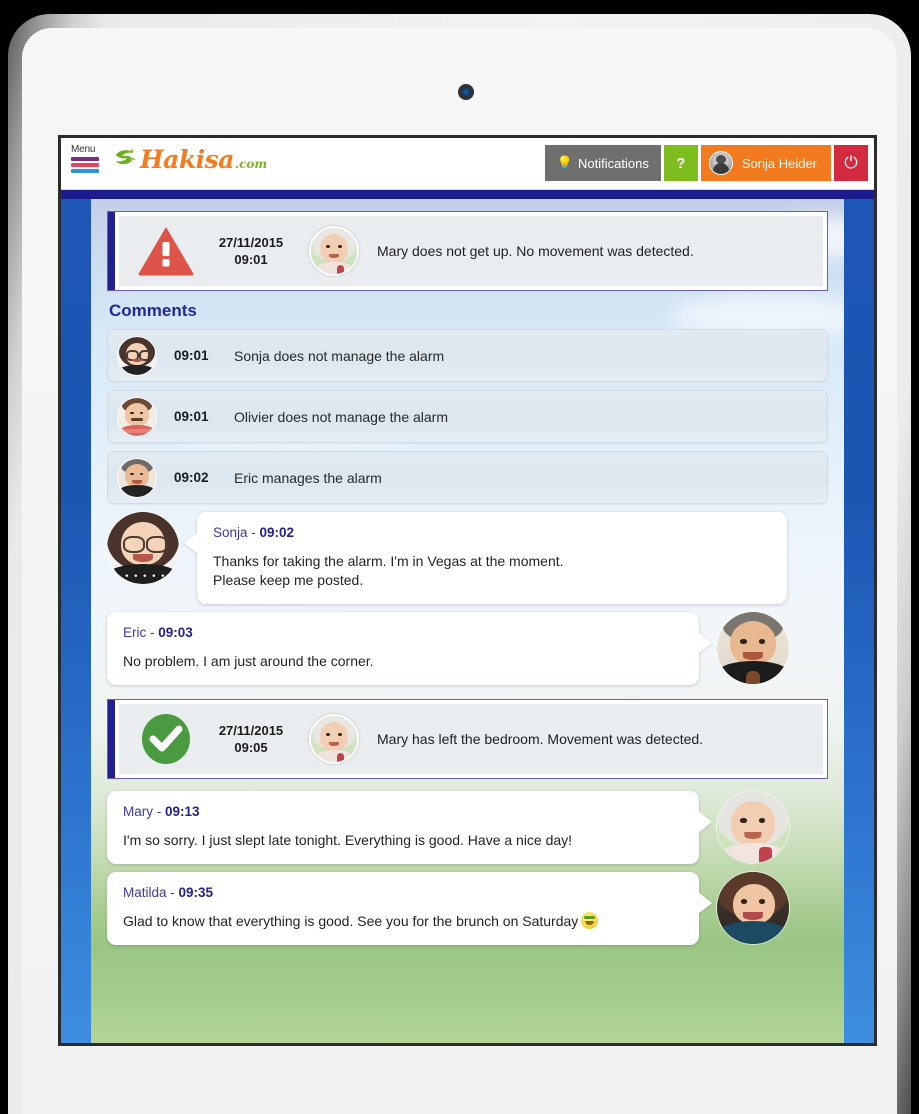 The height and width of the screenshot is (1114, 919). I want to click on message-author: Eric, so click(135, 632).